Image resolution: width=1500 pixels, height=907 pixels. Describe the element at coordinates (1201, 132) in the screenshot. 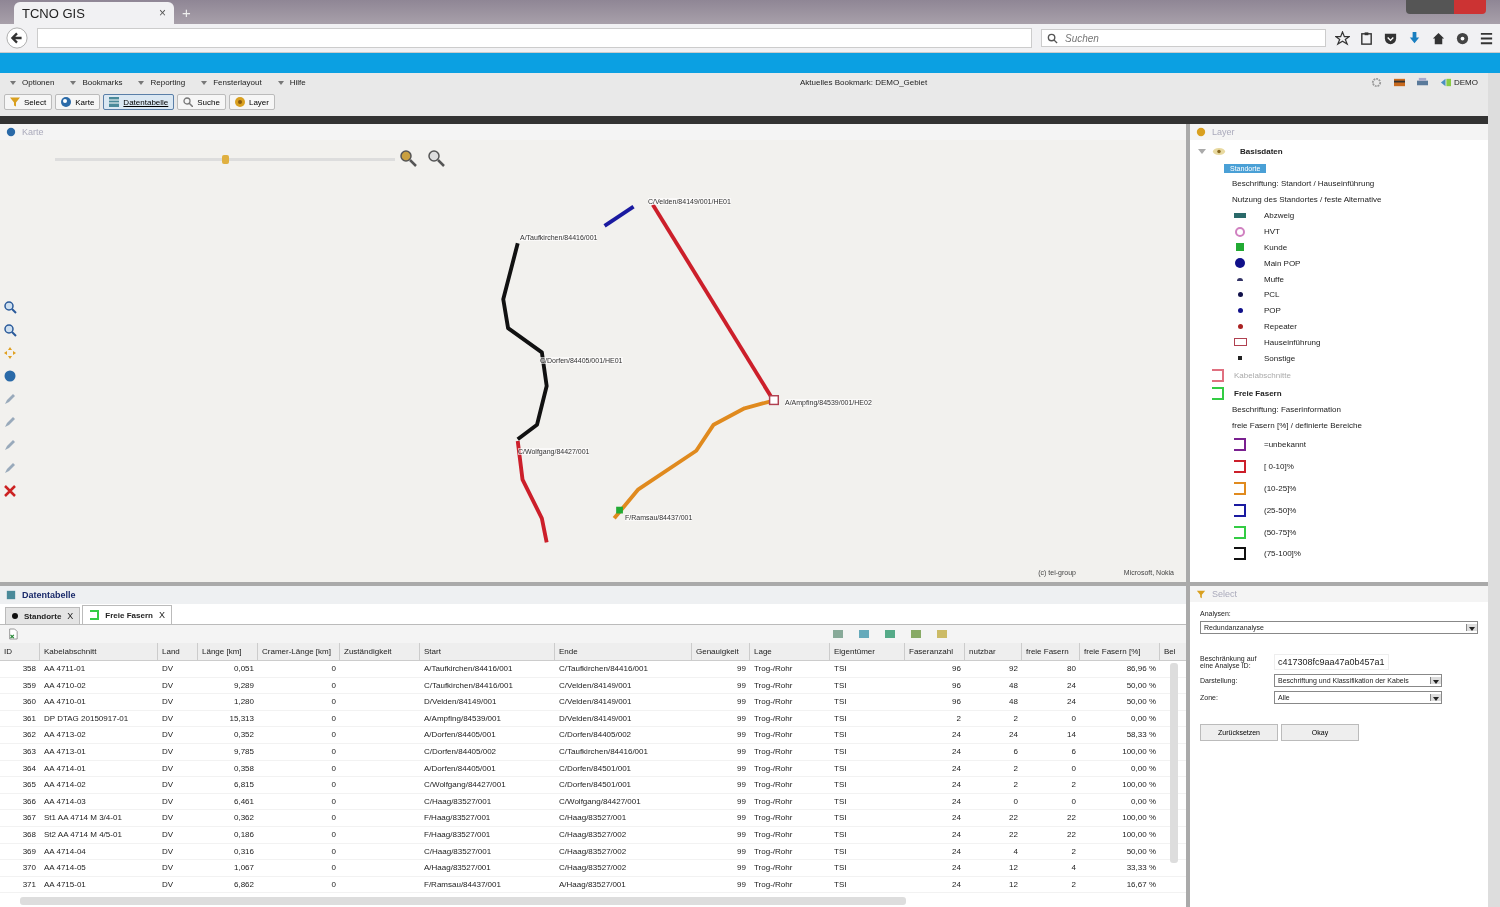

I see `layers-icon` at that location.